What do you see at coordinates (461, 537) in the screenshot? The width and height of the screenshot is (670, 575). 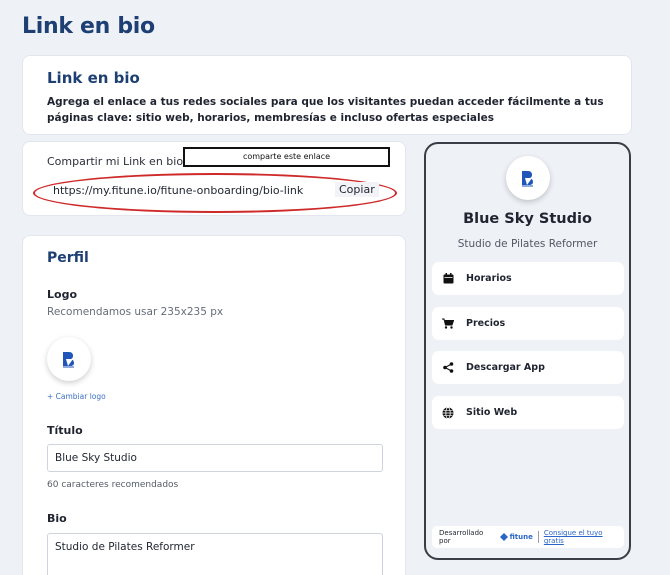 I see `footer-prefix: Desarrollado por` at bounding box center [461, 537].